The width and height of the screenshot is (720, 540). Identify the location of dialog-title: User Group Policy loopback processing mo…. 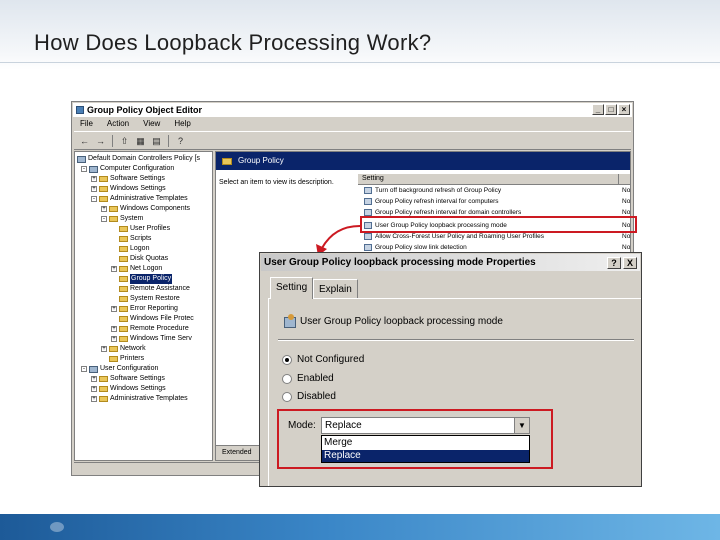
(400, 262).